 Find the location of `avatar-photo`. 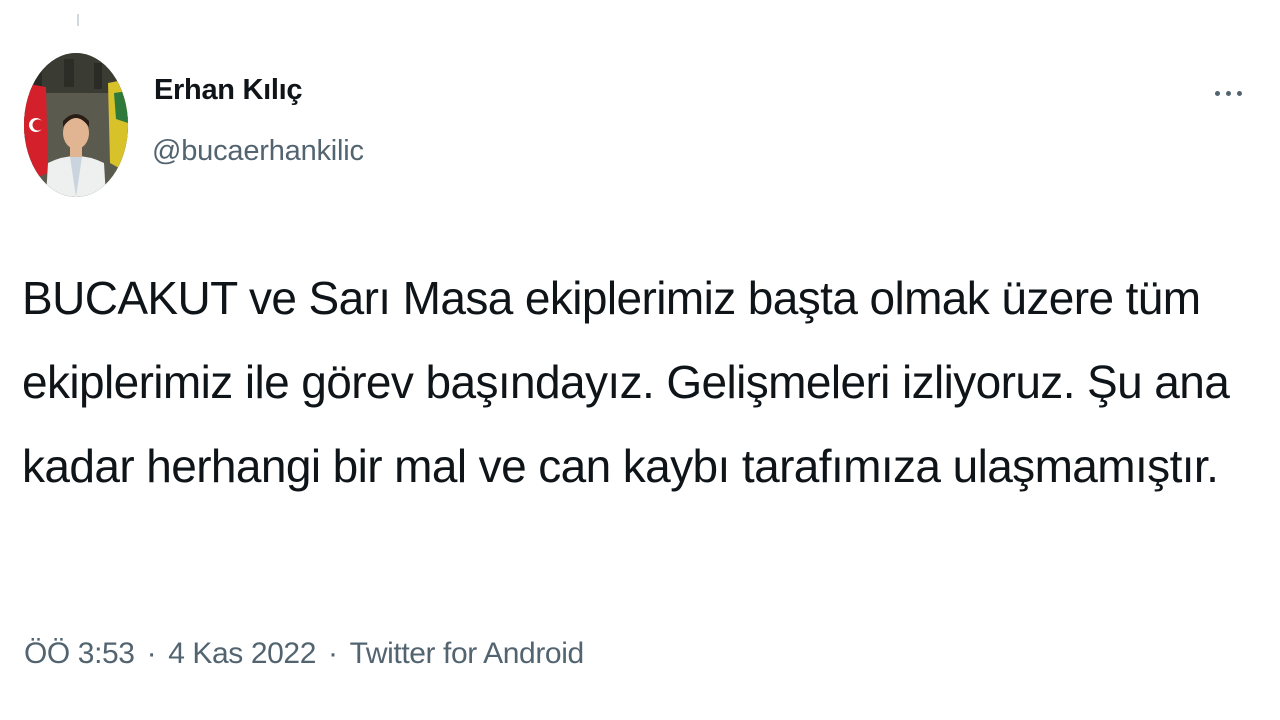

avatar-photo is located at coordinates (76, 125).